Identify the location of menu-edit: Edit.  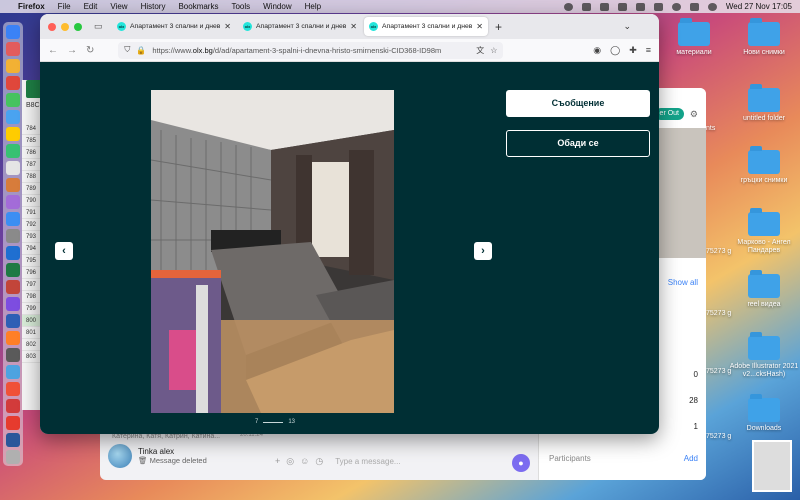
(91, 6).